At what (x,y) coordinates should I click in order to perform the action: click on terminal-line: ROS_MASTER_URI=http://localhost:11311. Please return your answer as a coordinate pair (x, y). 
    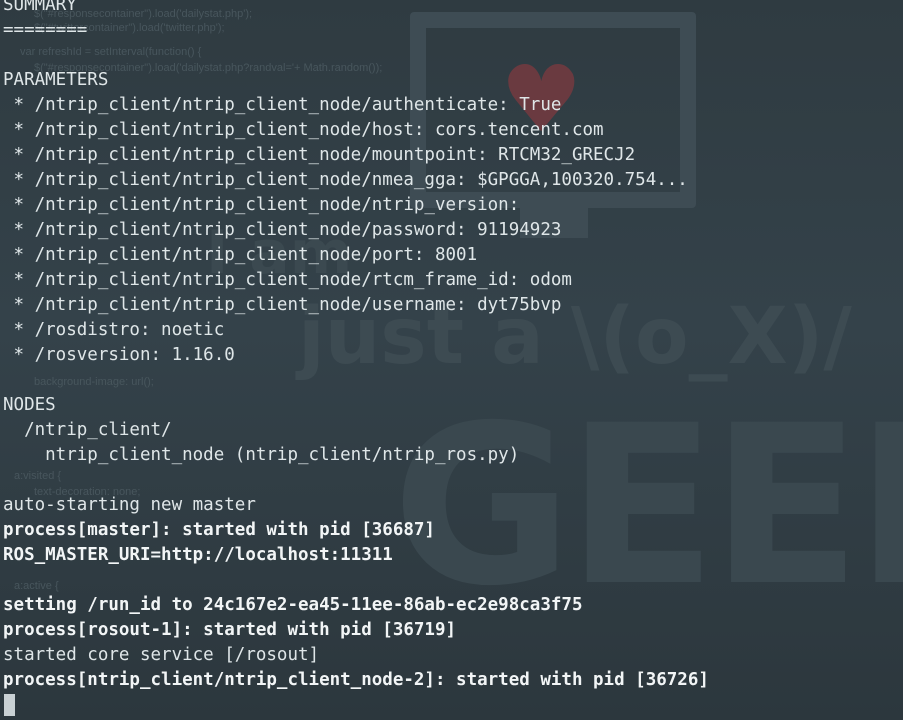
    Looking at the image, I should click on (198, 555).